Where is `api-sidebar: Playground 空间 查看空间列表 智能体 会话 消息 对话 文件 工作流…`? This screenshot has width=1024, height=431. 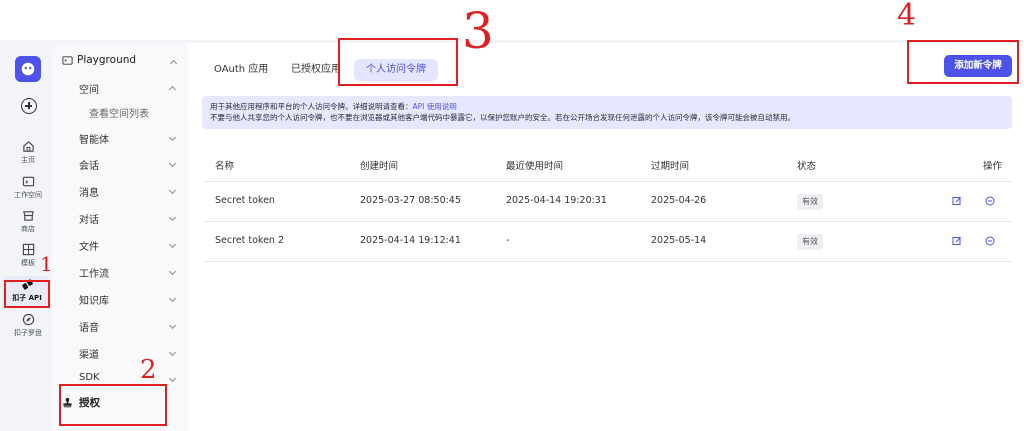
api-sidebar: Playground 空间 查看空间列表 智能体 会话 消息 对话 文件 工作流… is located at coordinates (120, 237).